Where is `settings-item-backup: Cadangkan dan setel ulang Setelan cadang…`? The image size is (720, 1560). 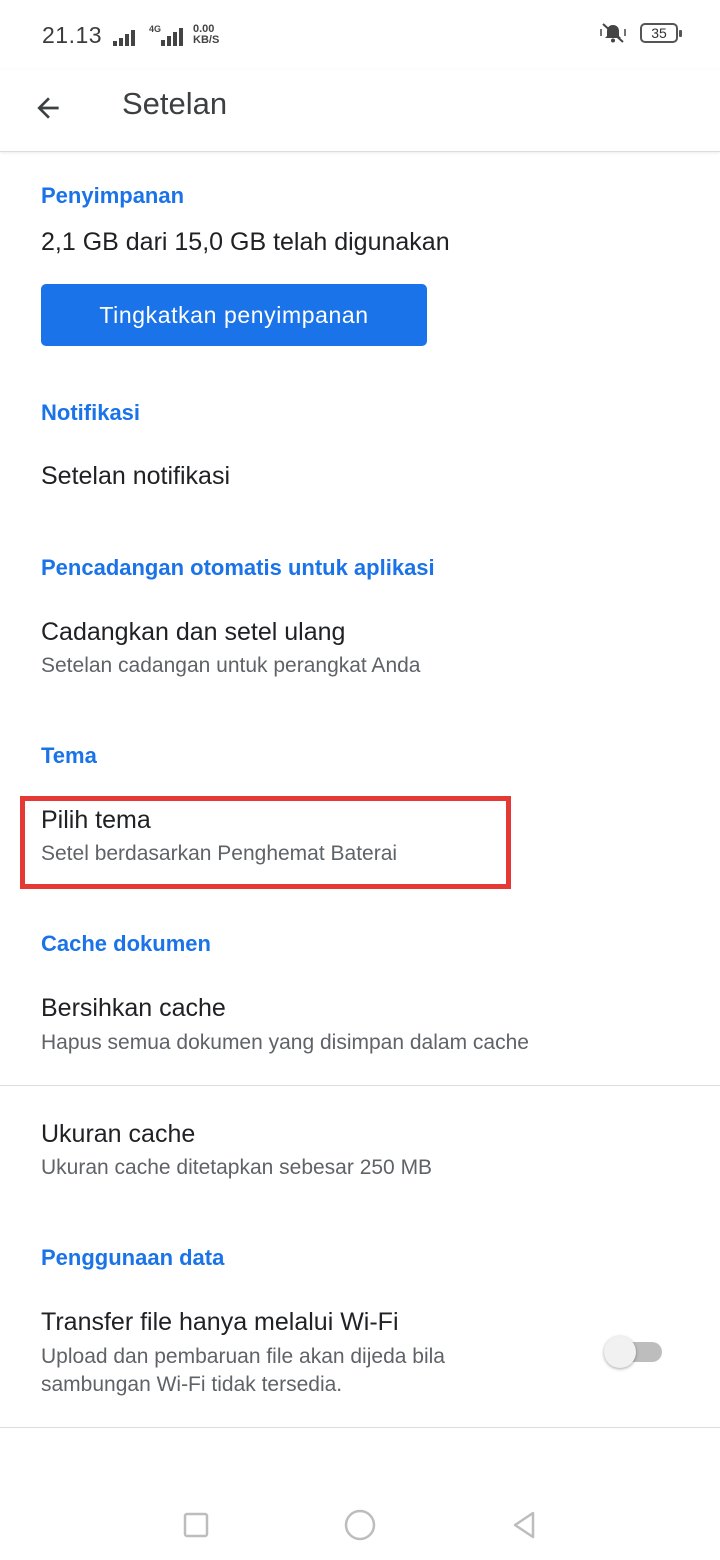
settings-item-backup: Cadangkan dan setel ulang Setelan cadang… is located at coordinates (360, 650).